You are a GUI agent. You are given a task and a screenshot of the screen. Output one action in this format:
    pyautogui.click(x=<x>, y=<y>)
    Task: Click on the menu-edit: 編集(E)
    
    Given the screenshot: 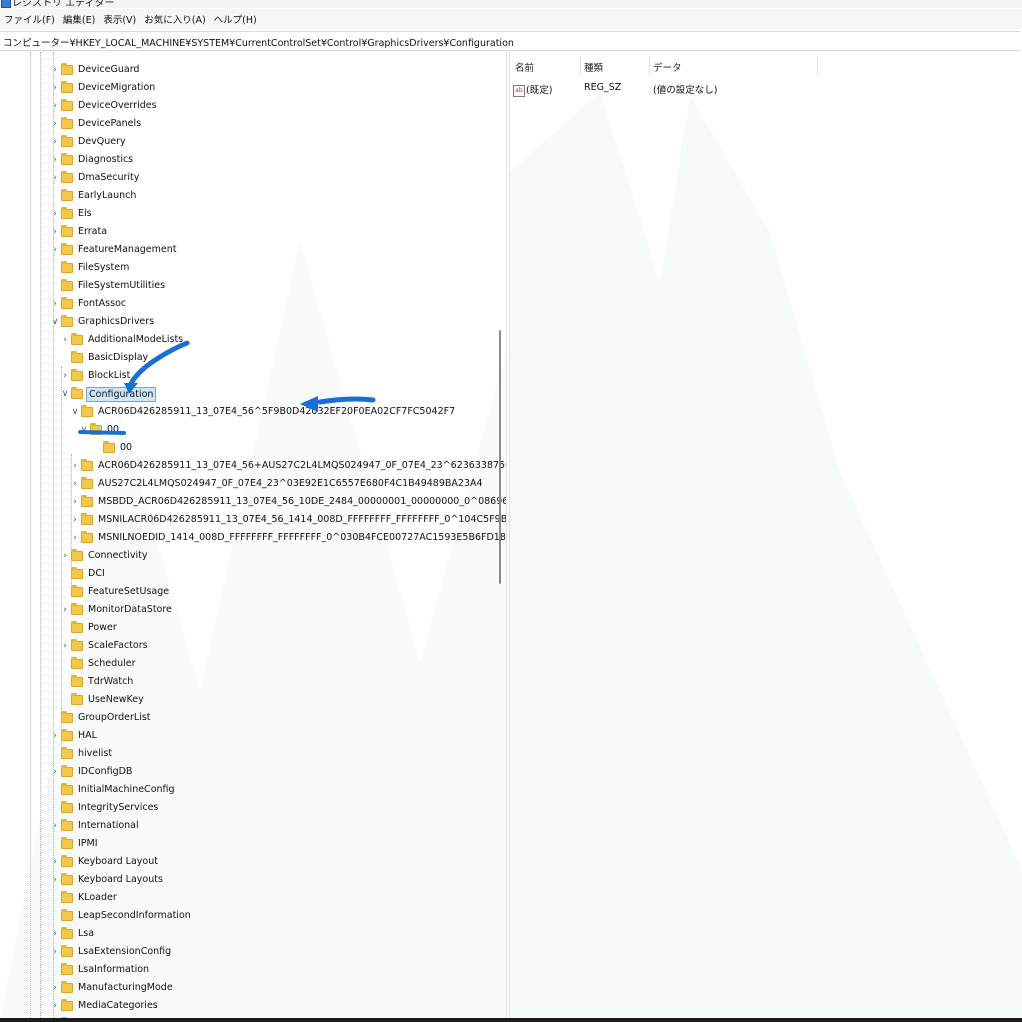 What is the action you would take?
    pyautogui.click(x=79, y=19)
    